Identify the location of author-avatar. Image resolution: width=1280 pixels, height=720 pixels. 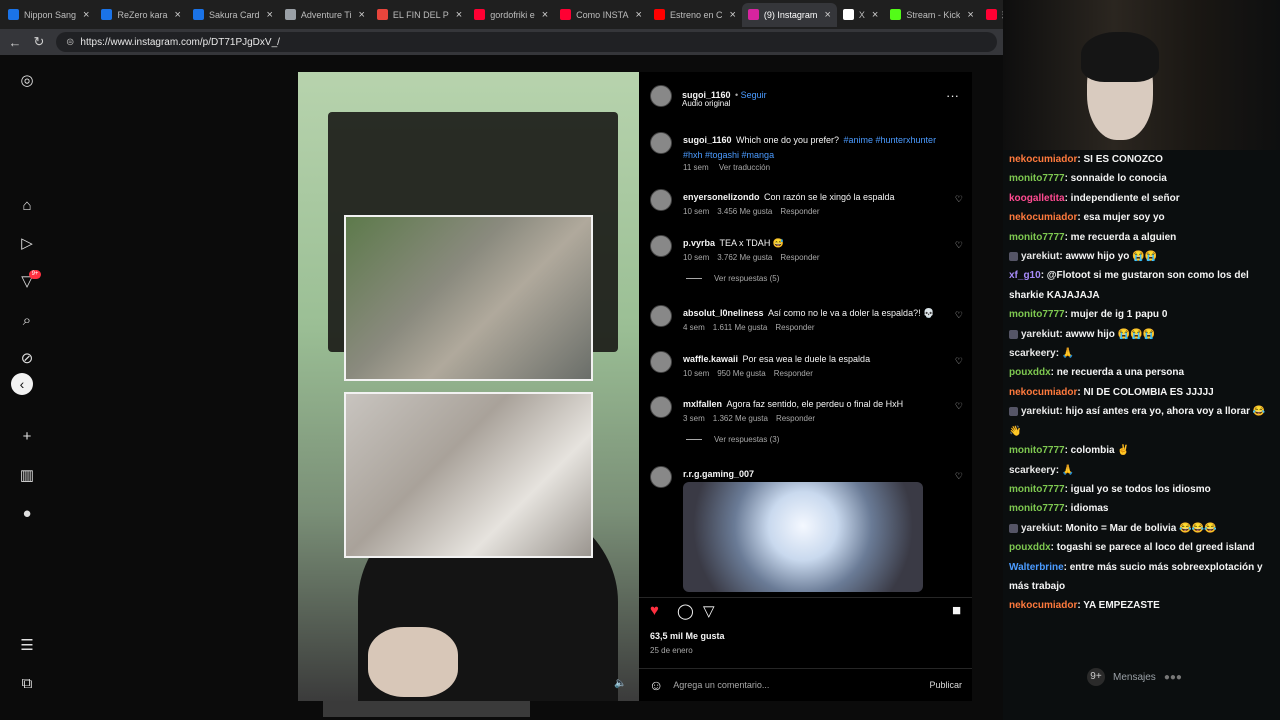
(661, 96).